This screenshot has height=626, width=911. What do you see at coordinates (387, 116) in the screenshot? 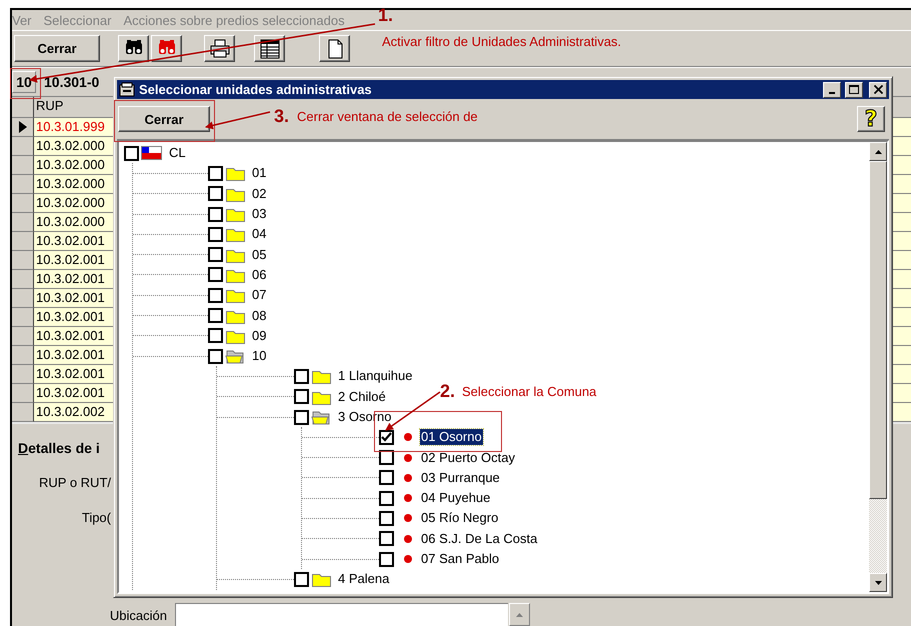
I see `annotation-text: Cerrar ventana de selección de` at bounding box center [387, 116].